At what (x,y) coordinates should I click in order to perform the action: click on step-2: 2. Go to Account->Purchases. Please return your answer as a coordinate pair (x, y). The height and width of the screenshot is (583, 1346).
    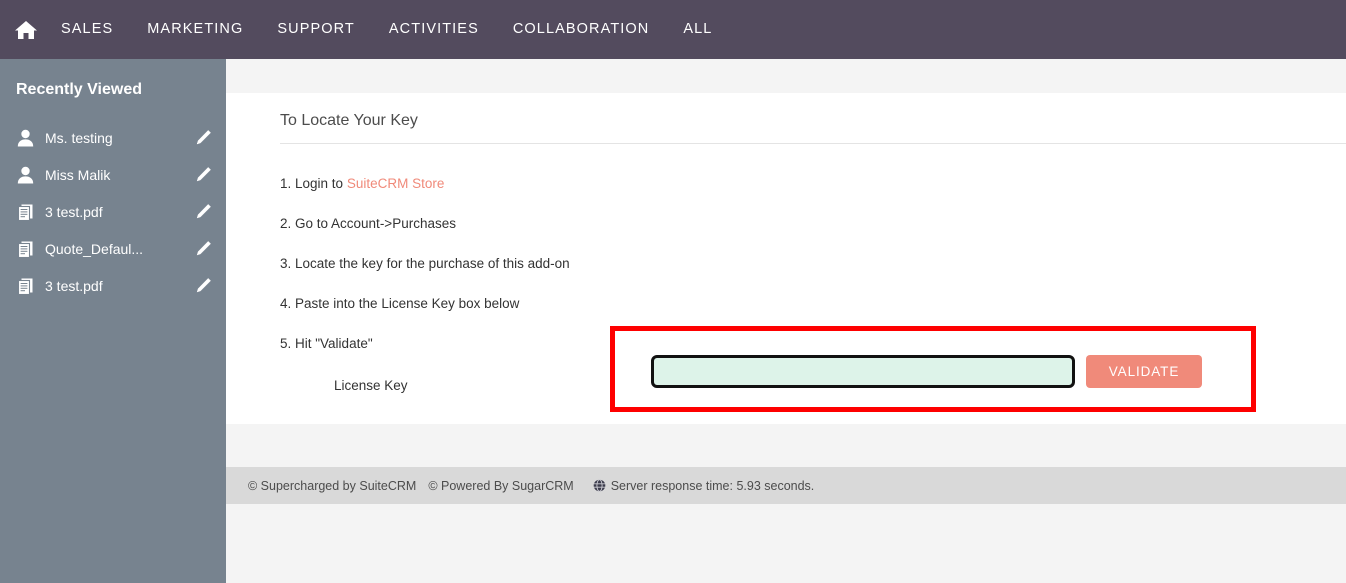
    Looking at the image, I should click on (368, 223).